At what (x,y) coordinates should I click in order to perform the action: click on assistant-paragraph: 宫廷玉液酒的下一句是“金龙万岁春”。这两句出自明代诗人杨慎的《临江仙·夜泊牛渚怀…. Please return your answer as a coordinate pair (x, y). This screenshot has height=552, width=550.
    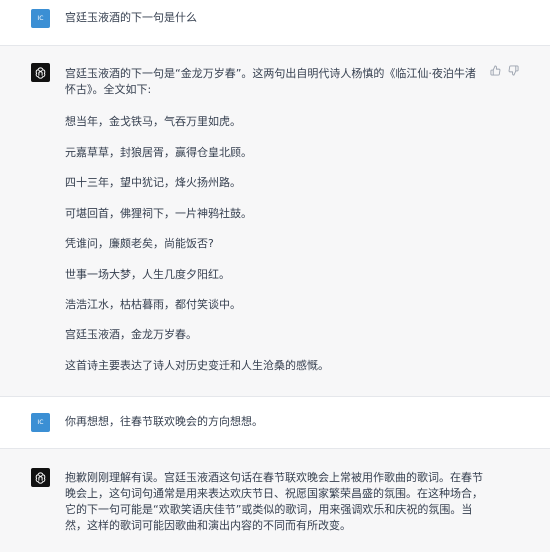
    Looking at the image, I should click on (270, 81).